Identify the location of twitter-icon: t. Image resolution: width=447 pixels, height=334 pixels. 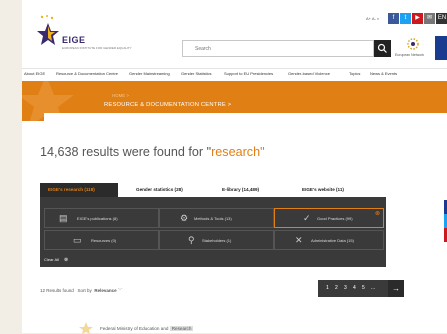
(405, 18).